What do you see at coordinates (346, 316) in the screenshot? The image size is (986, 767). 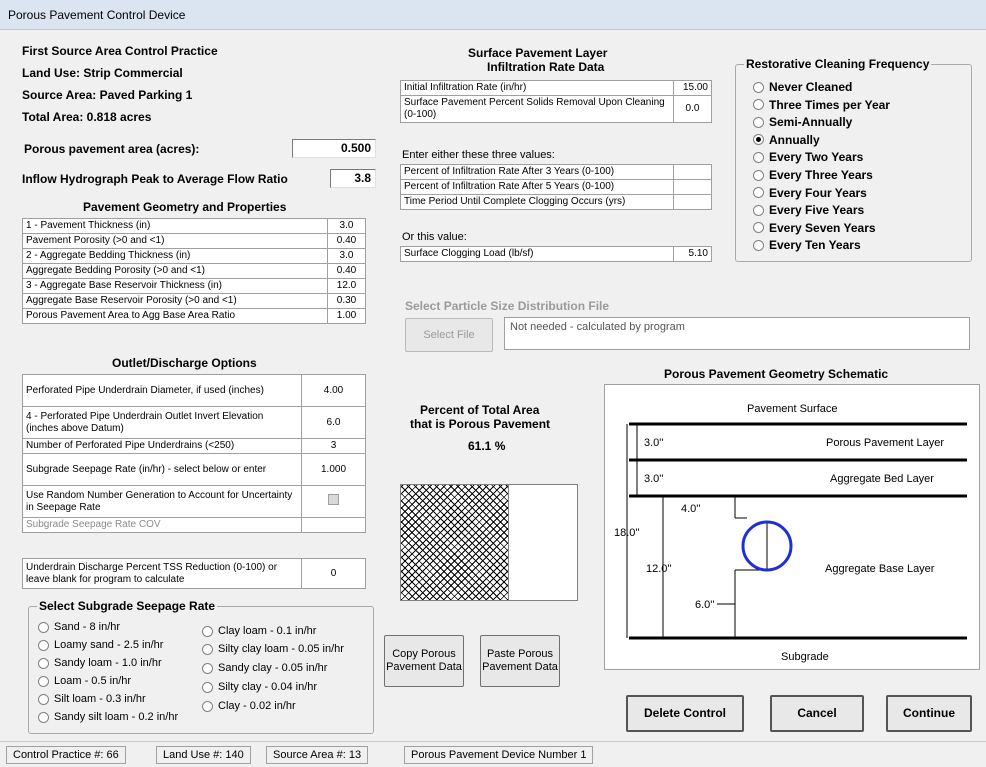 I see `row-value: 1.00` at bounding box center [346, 316].